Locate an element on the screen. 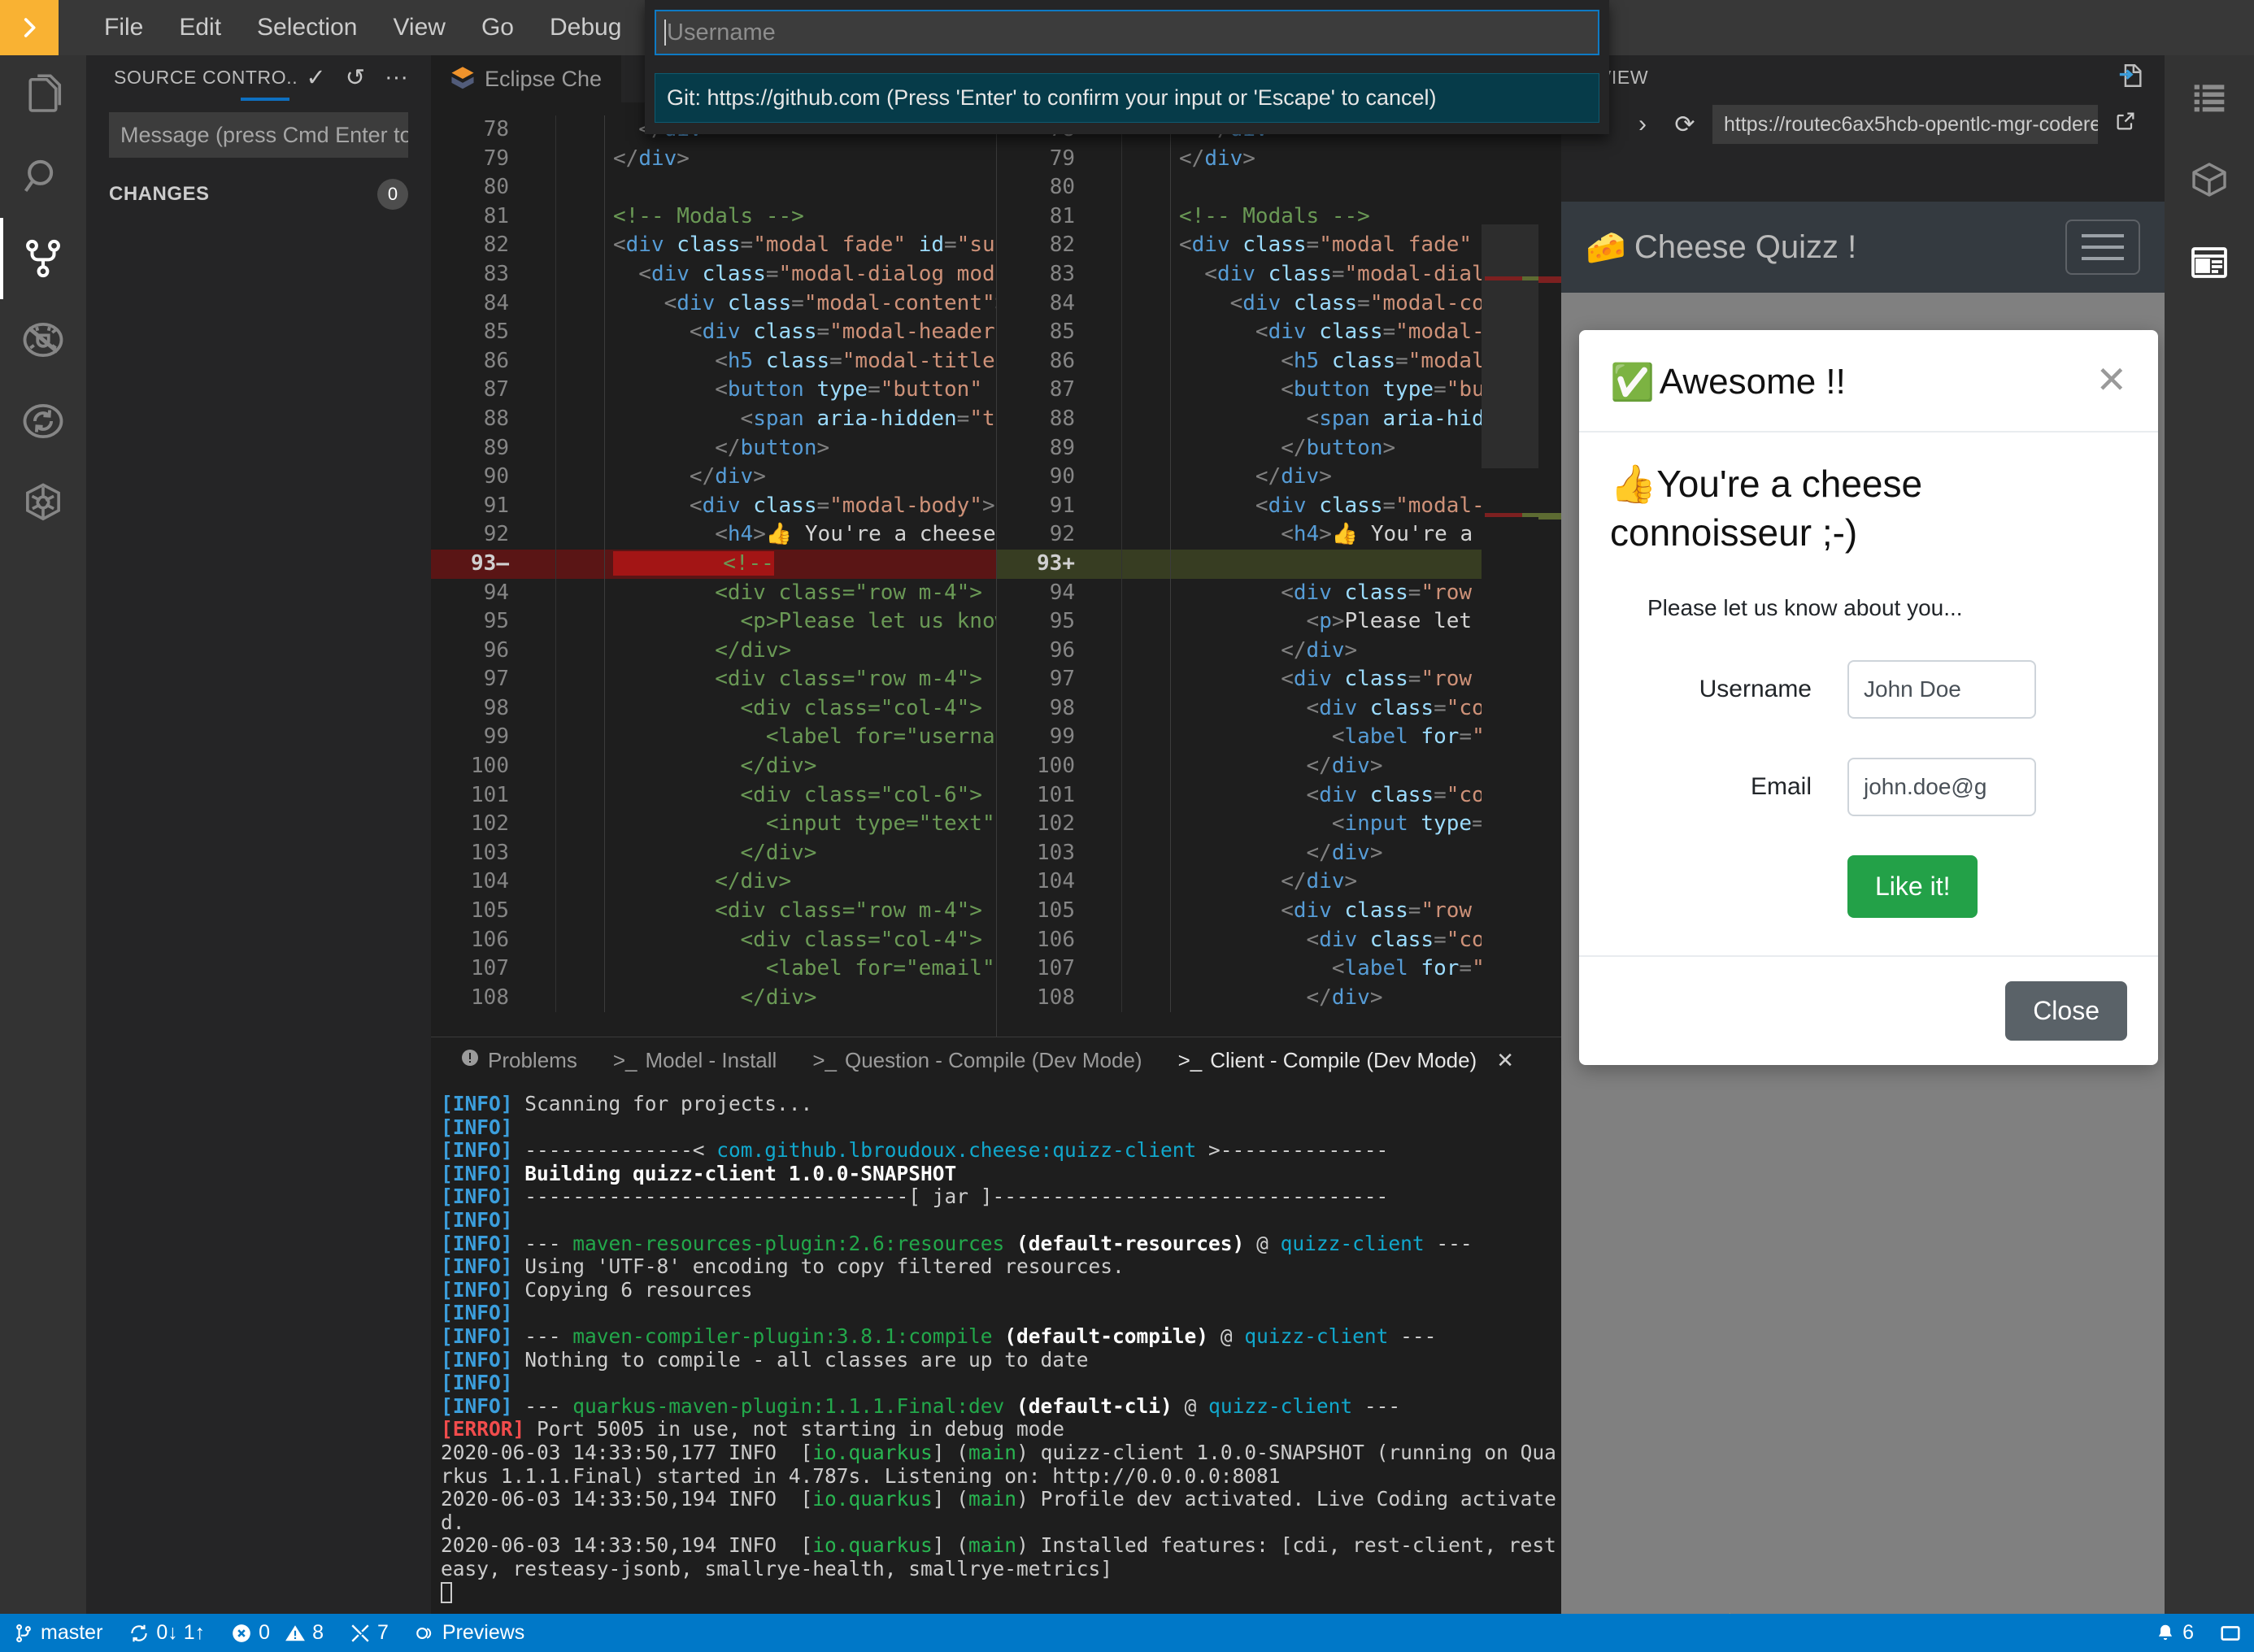 This screenshot has width=2254, height=1652. reload-icon: ⟳ is located at coordinates (1685, 125).